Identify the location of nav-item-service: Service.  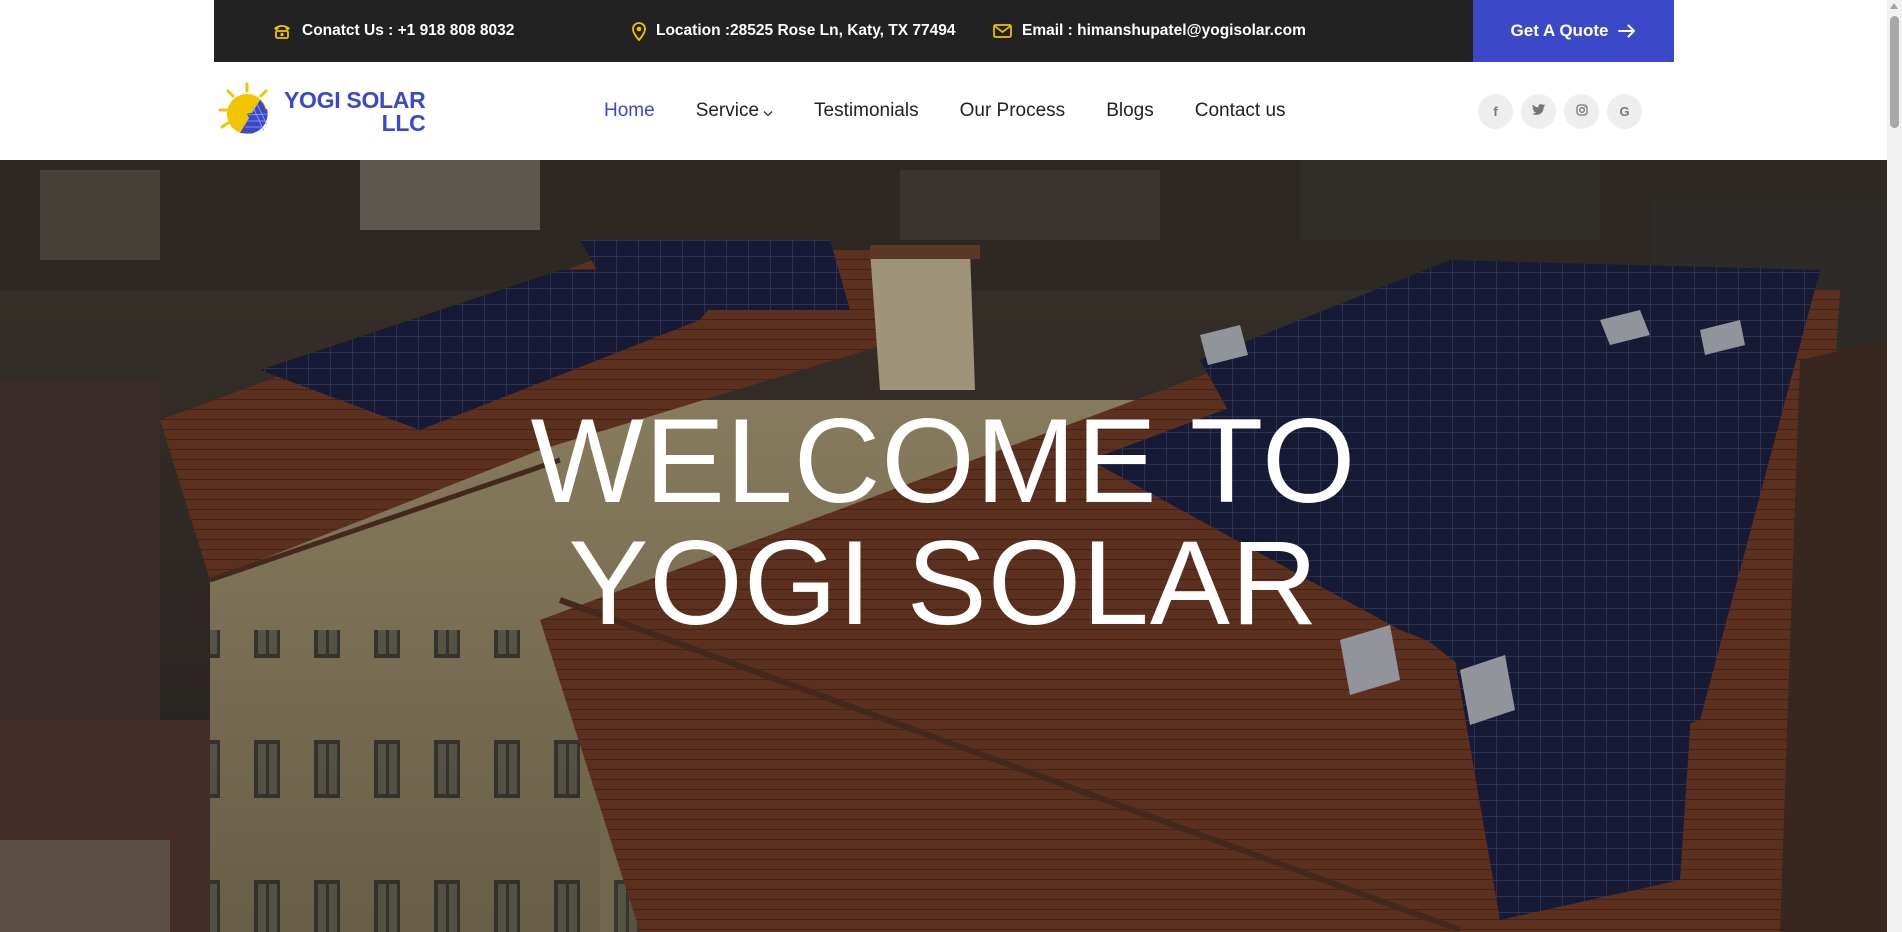
(734, 111).